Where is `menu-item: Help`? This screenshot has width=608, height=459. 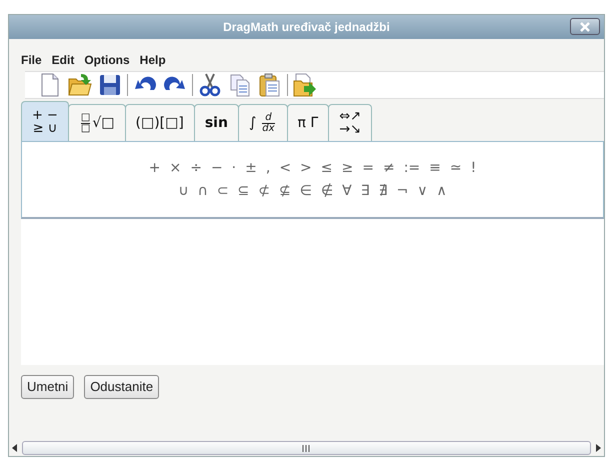
menu-item: Help is located at coordinates (153, 60).